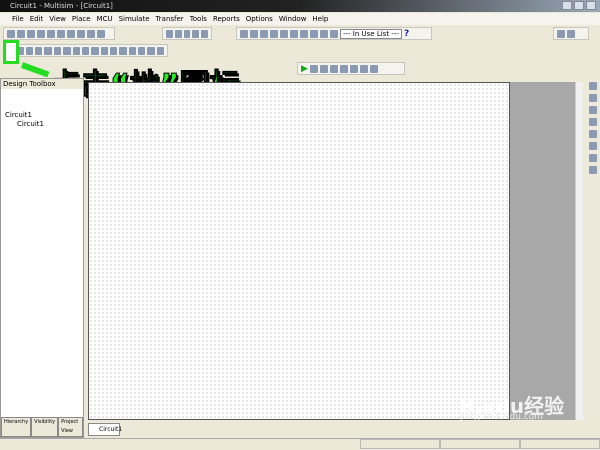 Image resolution: width=600 pixels, height=450 pixels. What do you see at coordinates (343, 68) in the screenshot?
I see `step-icon` at bounding box center [343, 68].